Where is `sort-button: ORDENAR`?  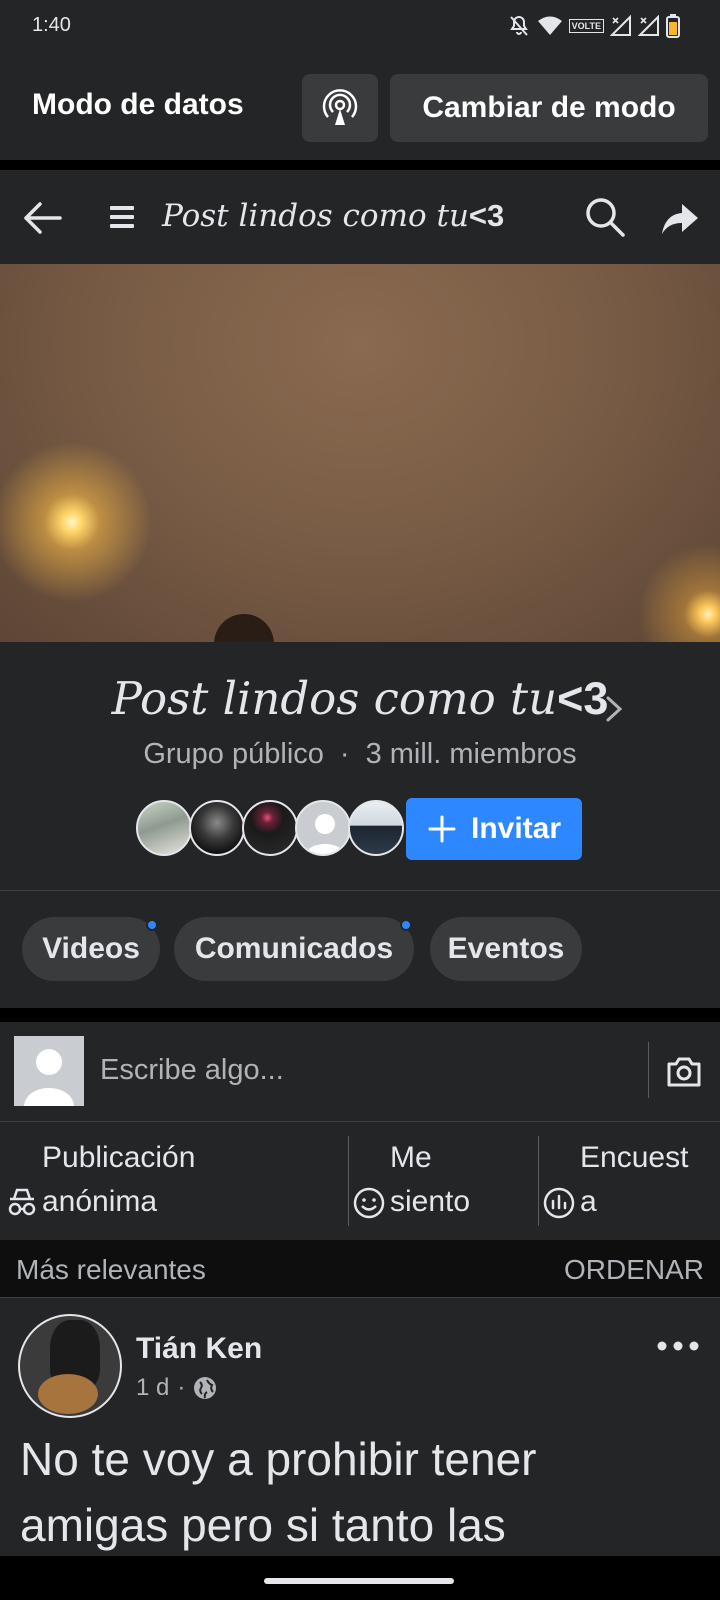 sort-button: ORDENAR is located at coordinates (634, 1270).